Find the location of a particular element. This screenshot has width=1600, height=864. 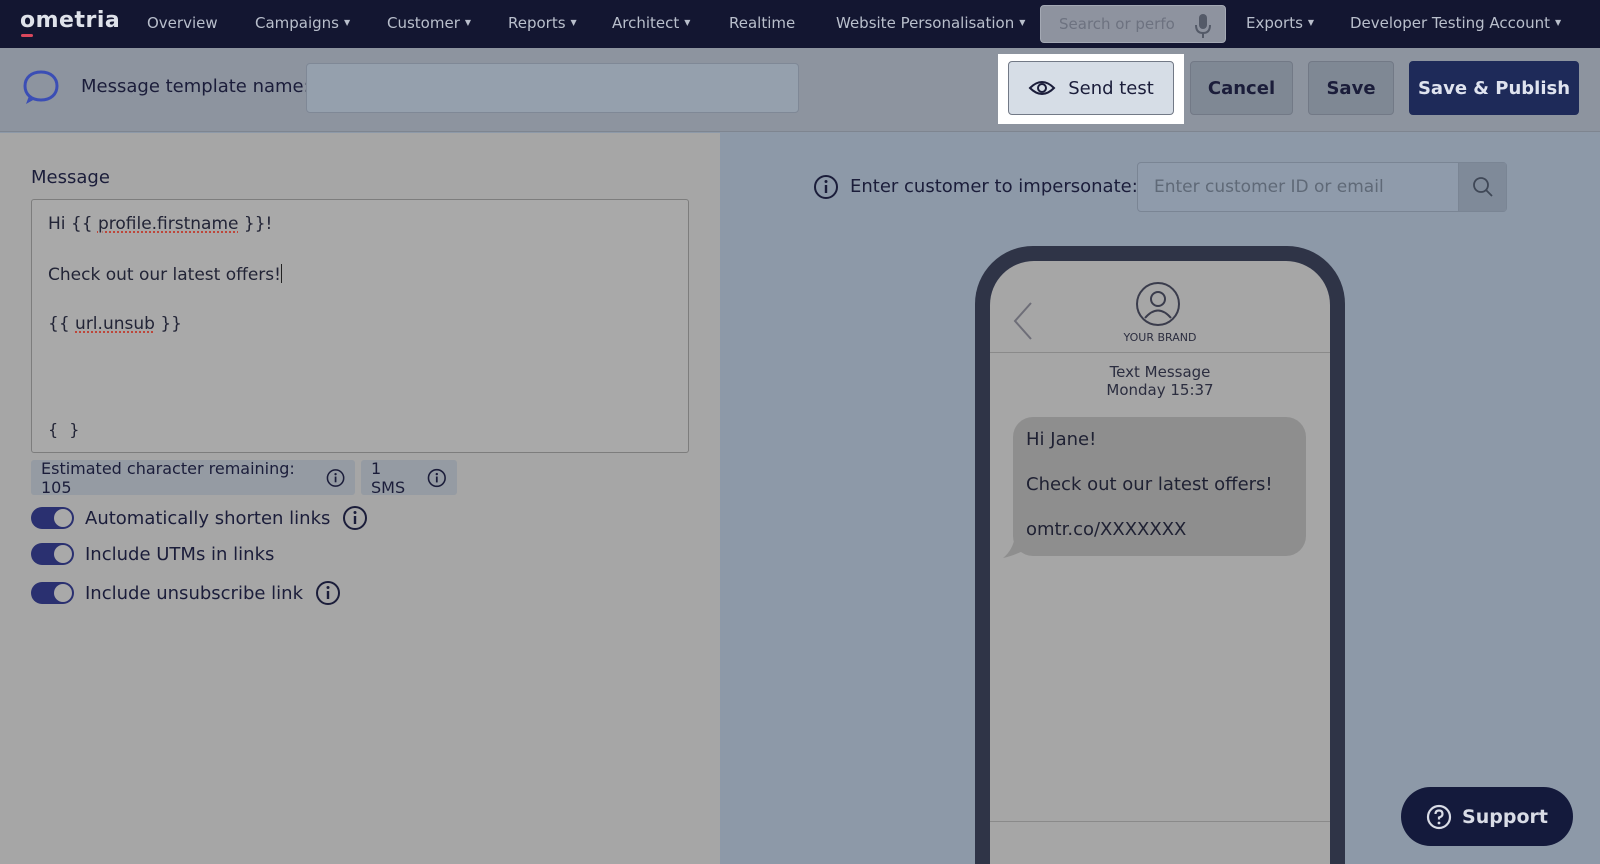

nav-website-personalisation: Website Personalisation ▼ is located at coordinates (930, 23).